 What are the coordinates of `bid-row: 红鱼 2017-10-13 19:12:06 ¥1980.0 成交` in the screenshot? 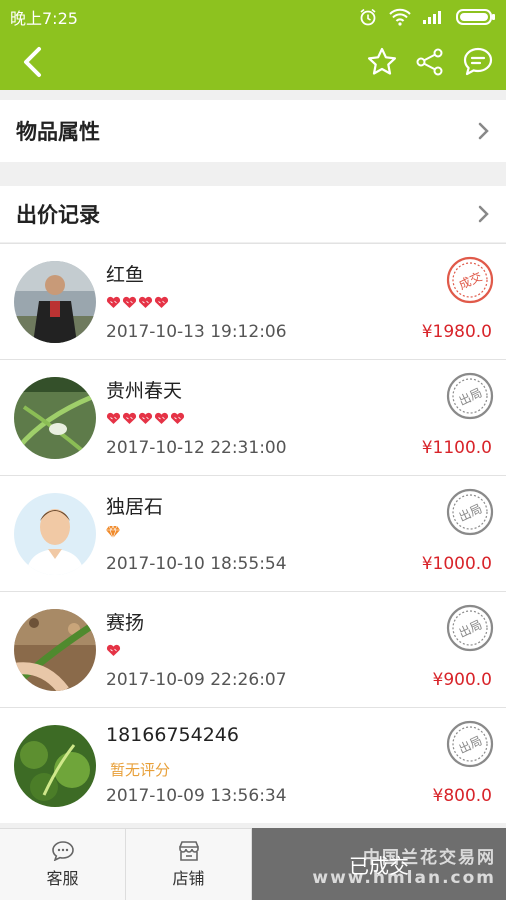 It's located at (253, 301).